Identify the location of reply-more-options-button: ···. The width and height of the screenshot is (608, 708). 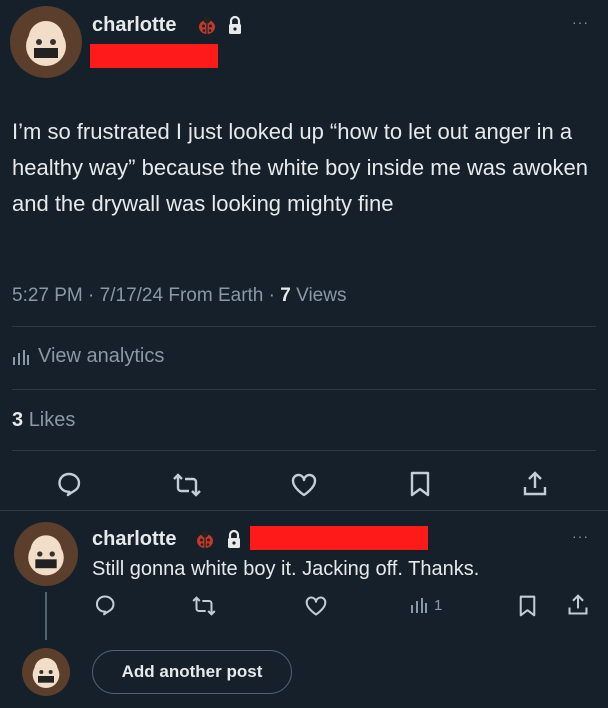
(580, 536).